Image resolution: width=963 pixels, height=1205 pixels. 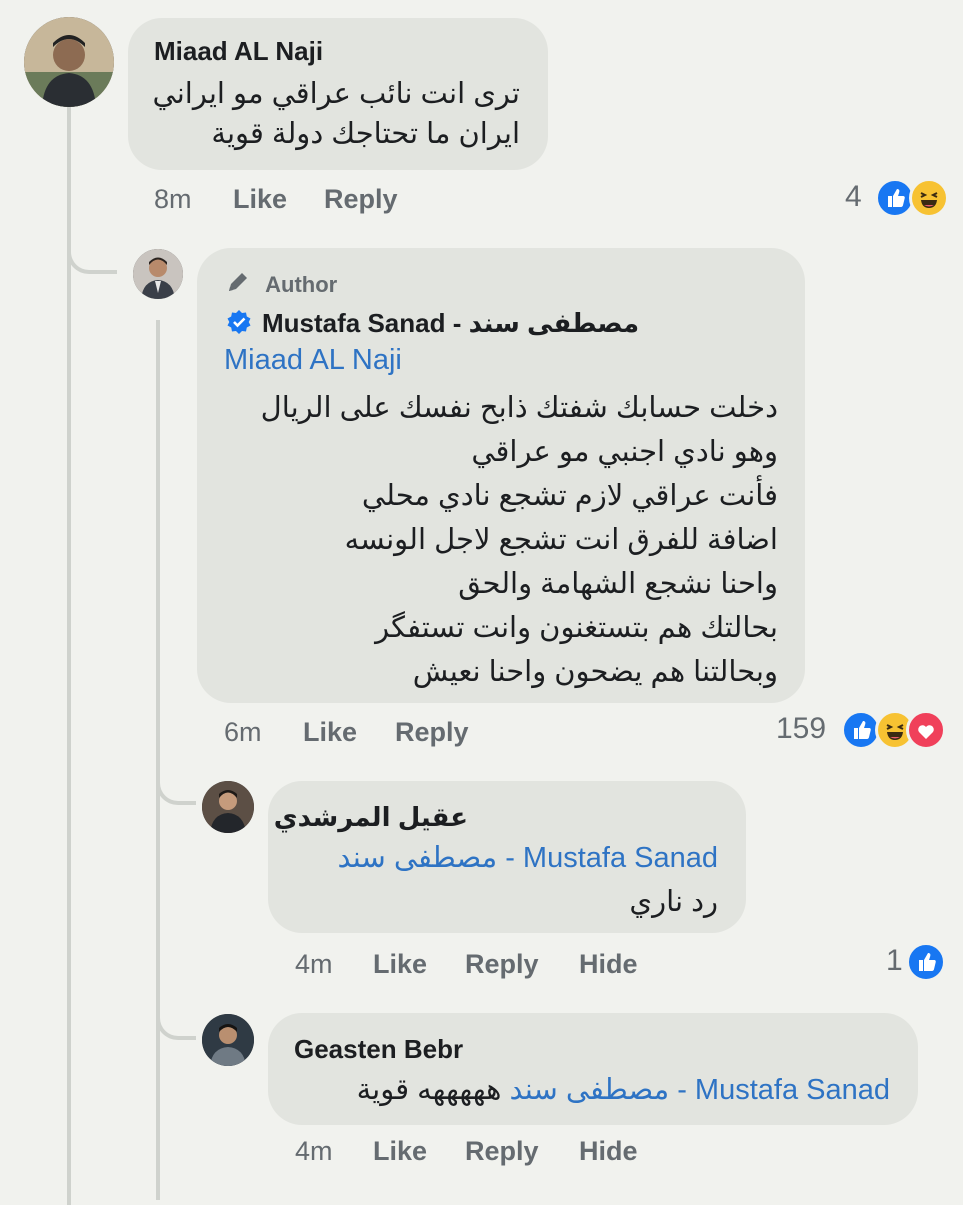 What do you see at coordinates (900, 199) in the screenshot?
I see `reactions-summary: 4` at bounding box center [900, 199].